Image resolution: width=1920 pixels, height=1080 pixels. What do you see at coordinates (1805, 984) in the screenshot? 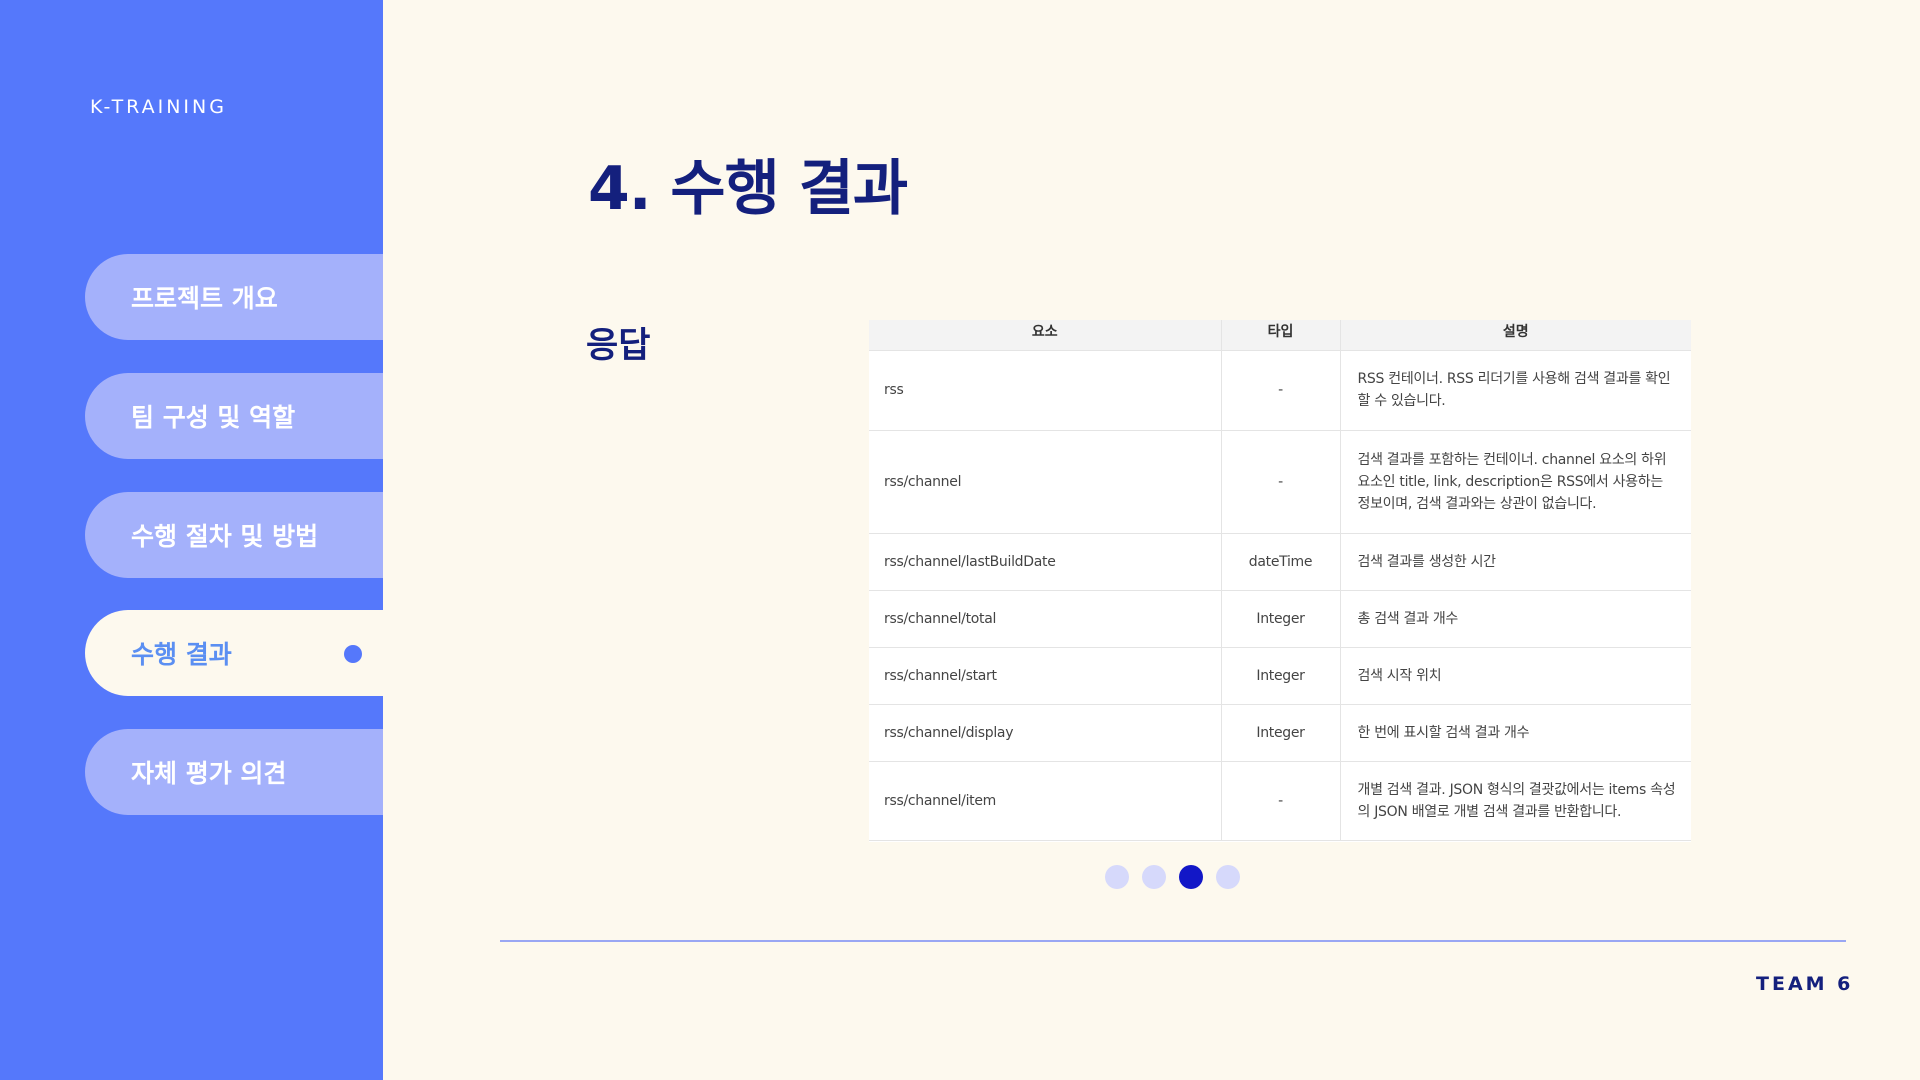
I see `footer-team-label: TEAM 6` at bounding box center [1805, 984].